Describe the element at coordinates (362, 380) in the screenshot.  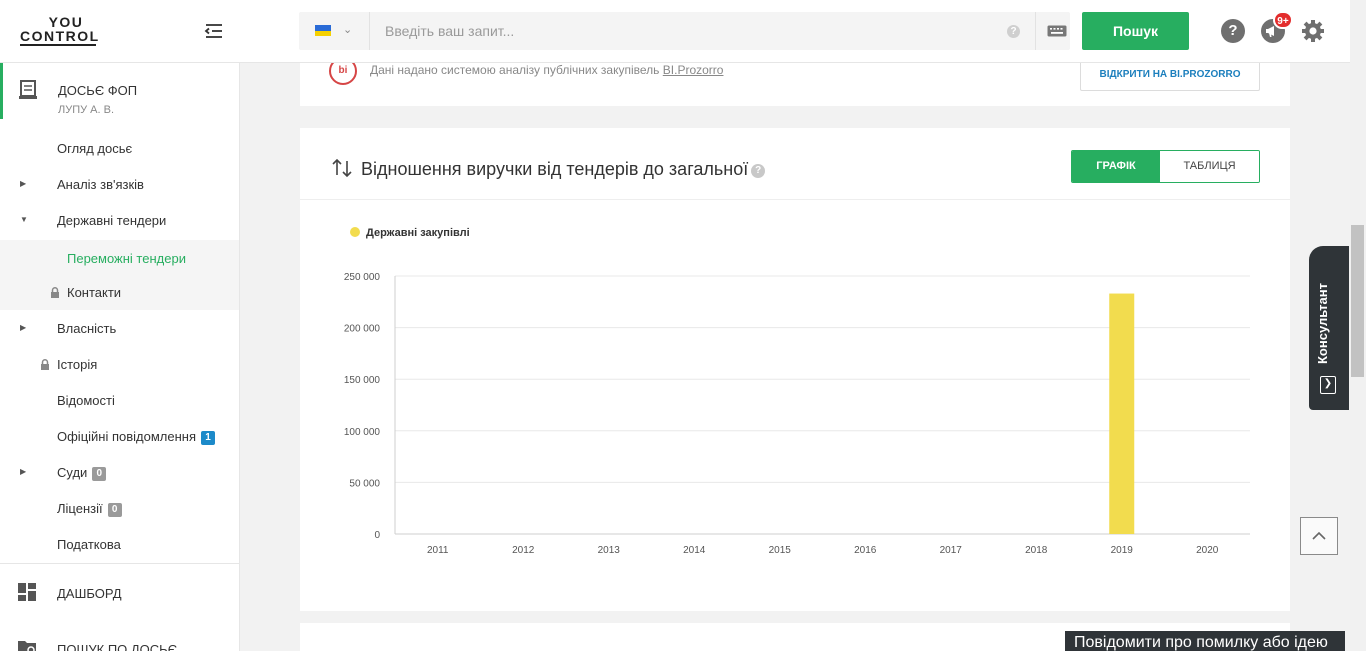
I see `y-tick-label: 150 000` at that location.